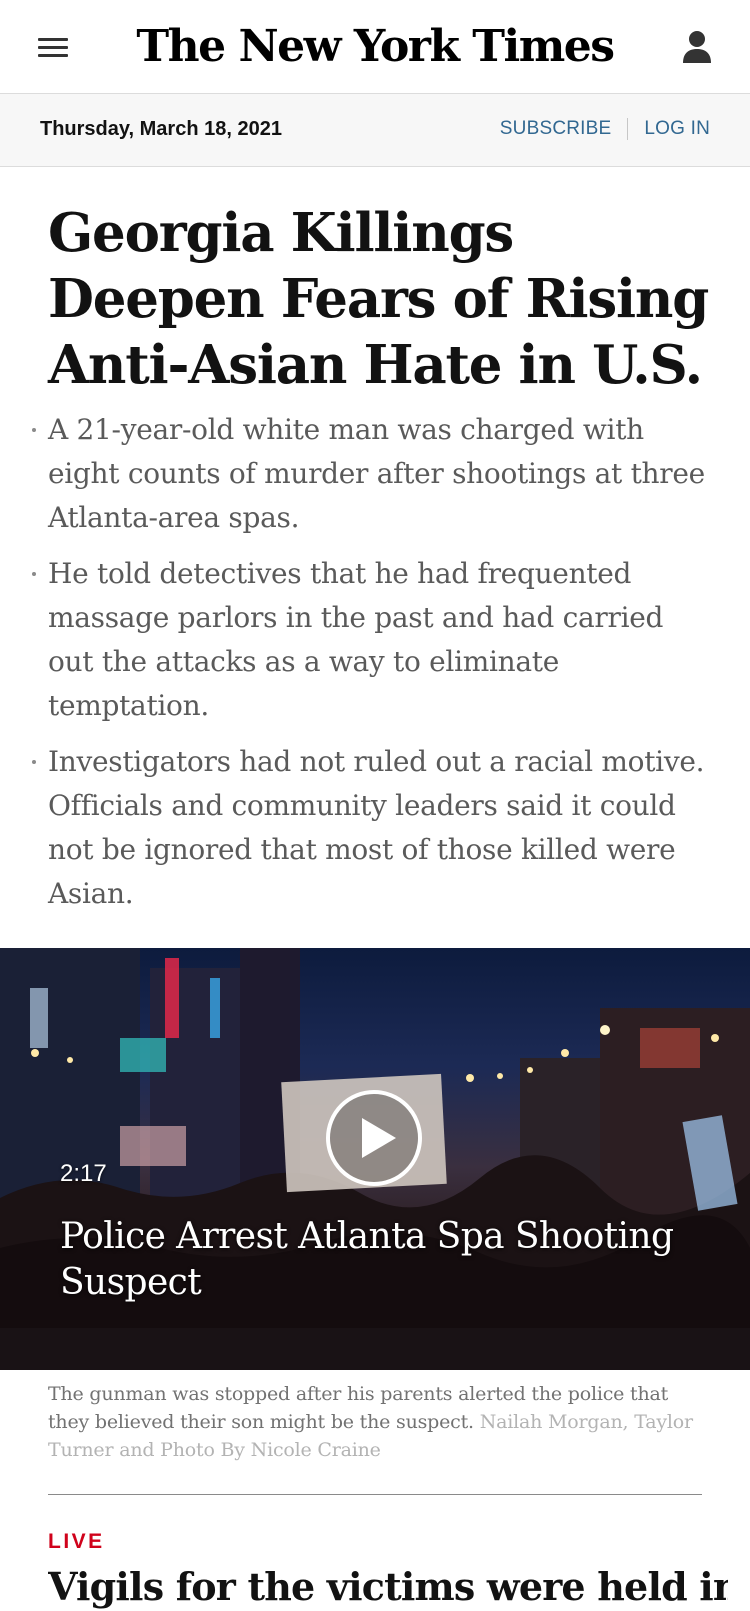  Describe the element at coordinates (76, 1541) in the screenshot. I see `live-label: LIVE` at that location.